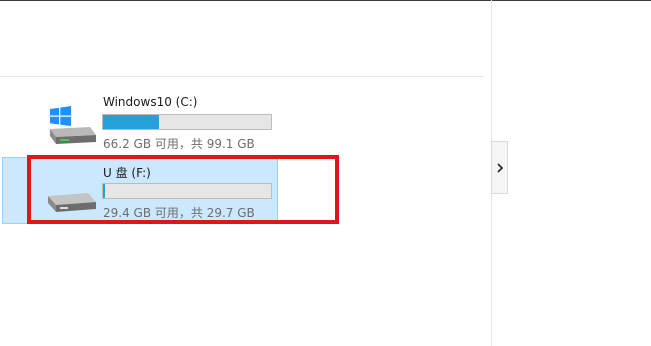  I want to click on drive-label: U 盘 (F:), so click(127, 173).